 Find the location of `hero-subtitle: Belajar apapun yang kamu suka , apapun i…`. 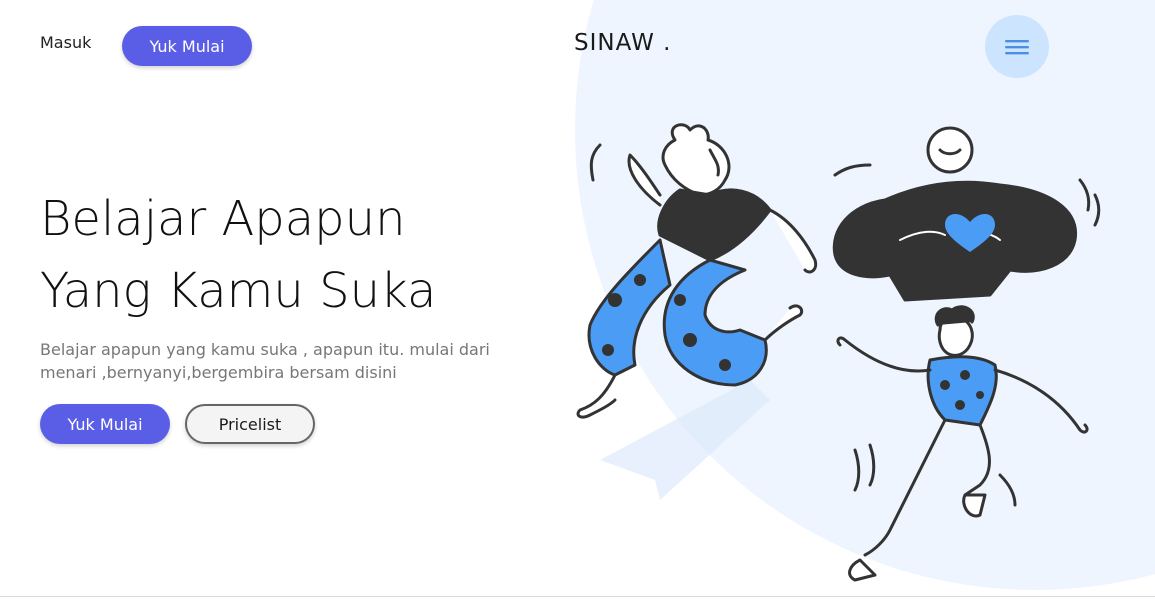

hero-subtitle: Belajar apapun yang kamu suka , apapun i… is located at coordinates (265, 361).